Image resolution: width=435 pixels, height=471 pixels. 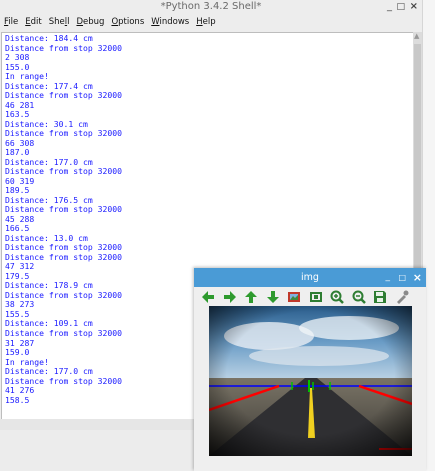 What do you see at coordinates (36, 22) in the screenshot?
I see `menu-item-text: dit` at bounding box center [36, 22].